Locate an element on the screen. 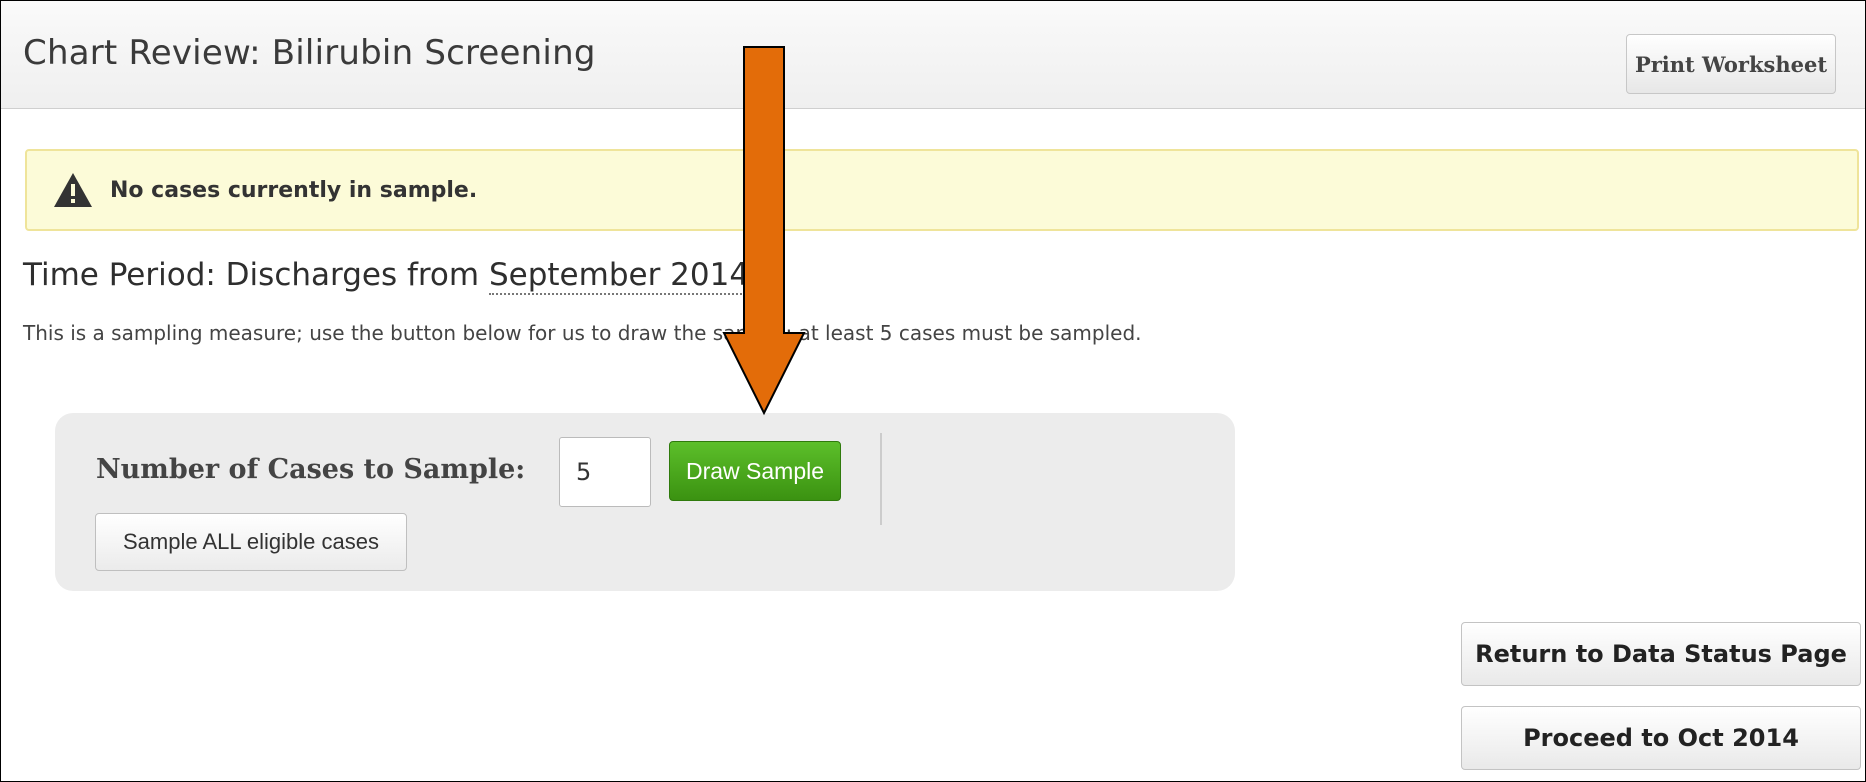 This screenshot has width=1866, height=782. time-period-prefix: Time Period: Discharges from is located at coordinates (256, 275).